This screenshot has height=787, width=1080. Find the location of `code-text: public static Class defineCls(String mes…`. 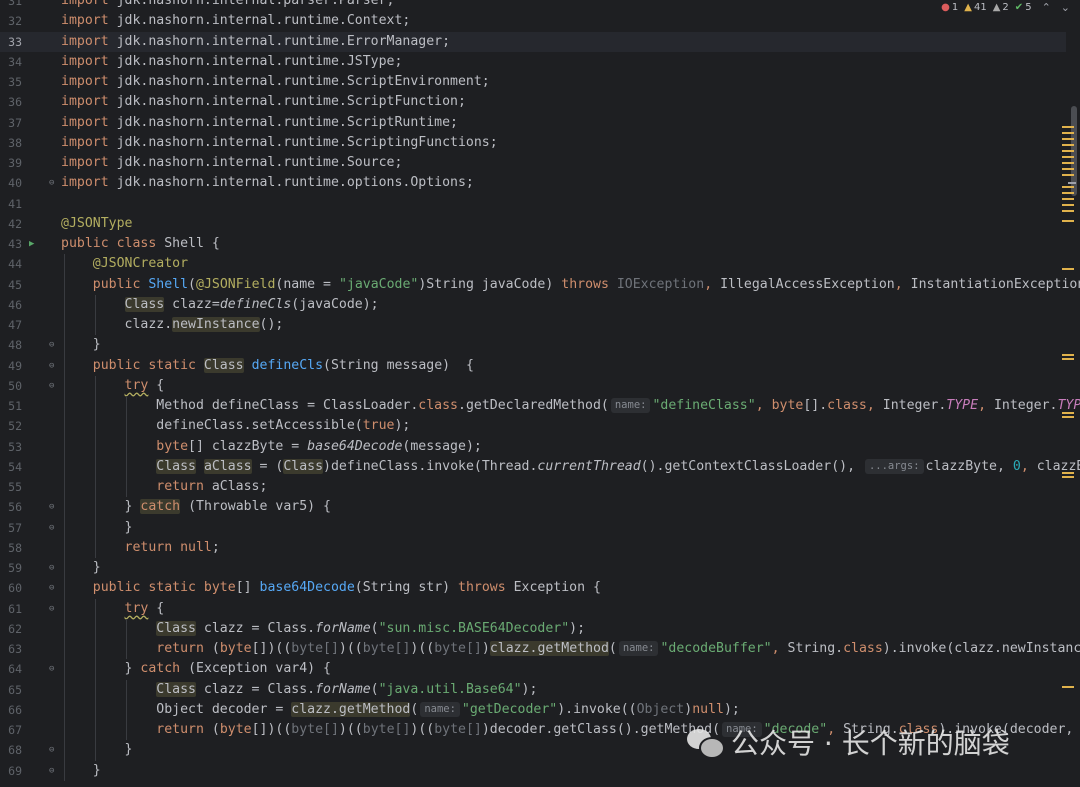

code-text: public static Class defineCls(String mes… is located at coordinates (267, 366).